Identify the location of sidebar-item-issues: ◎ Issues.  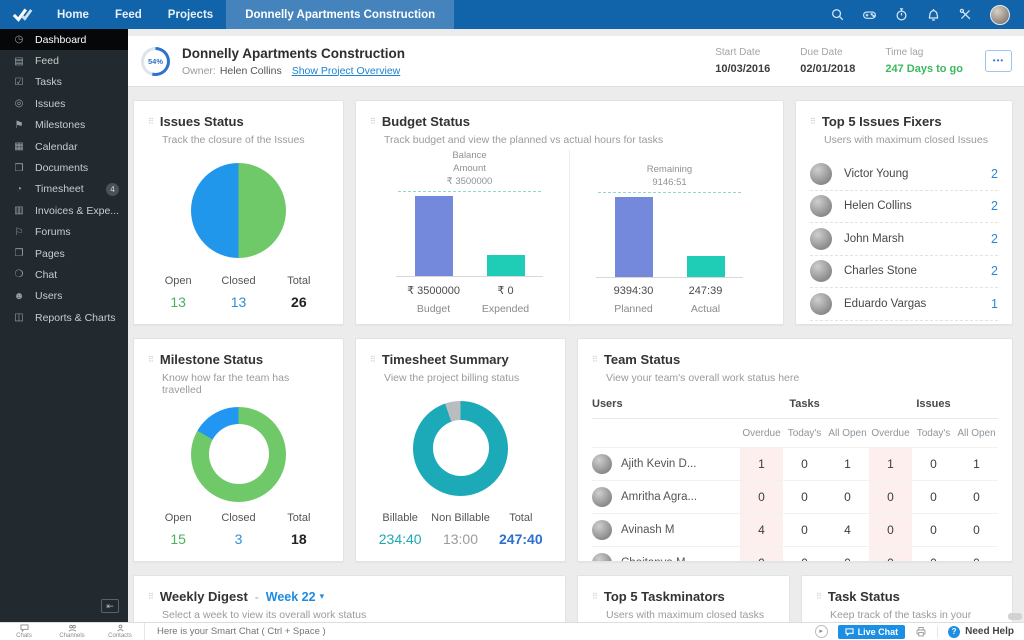
(64, 103).